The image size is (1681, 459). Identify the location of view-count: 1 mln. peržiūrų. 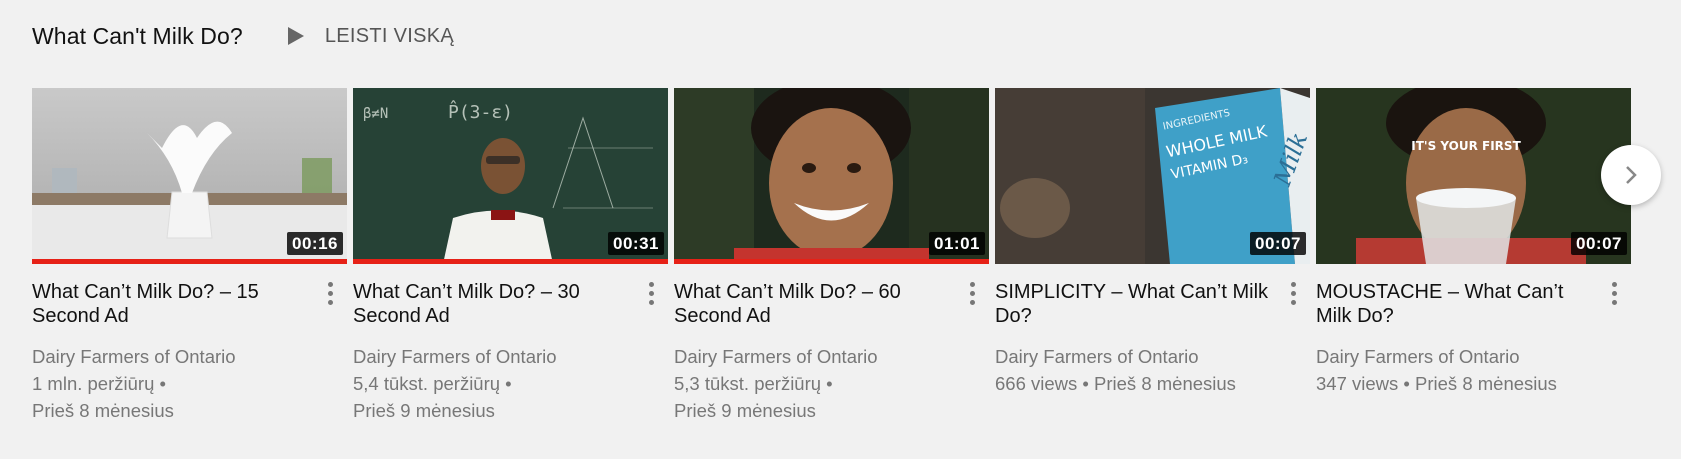
(93, 383).